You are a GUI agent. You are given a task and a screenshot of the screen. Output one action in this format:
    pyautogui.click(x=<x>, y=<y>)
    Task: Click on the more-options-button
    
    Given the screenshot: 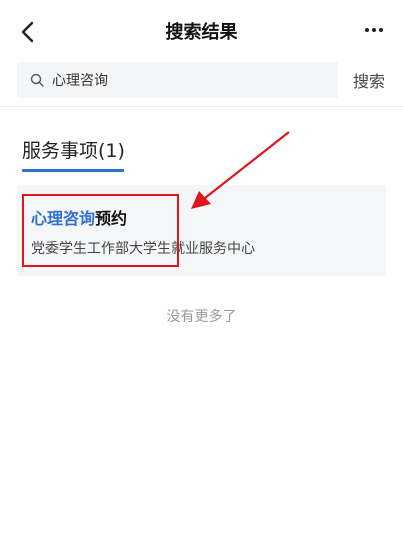 What is the action you would take?
    pyautogui.click(x=374, y=30)
    